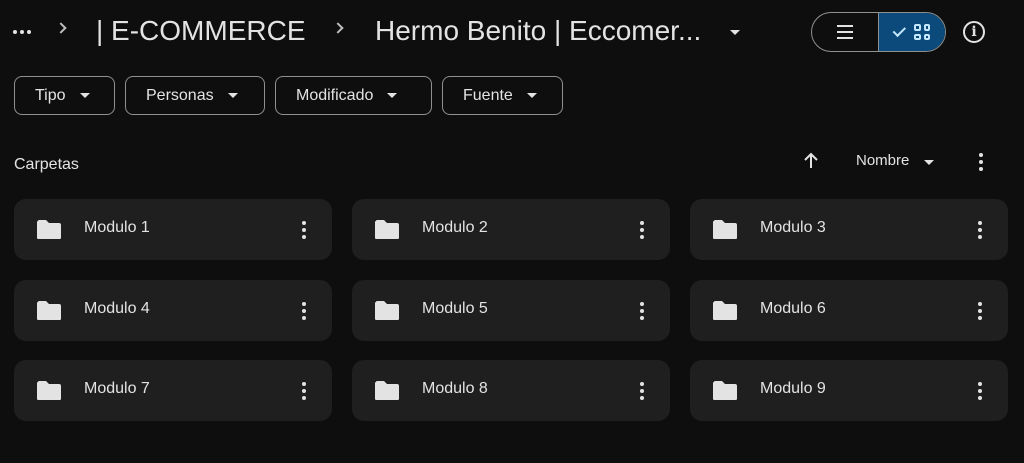 This screenshot has height=463, width=1024. Describe the element at coordinates (173, 229) in the screenshot. I see `folder-card: Modulo 1` at that location.